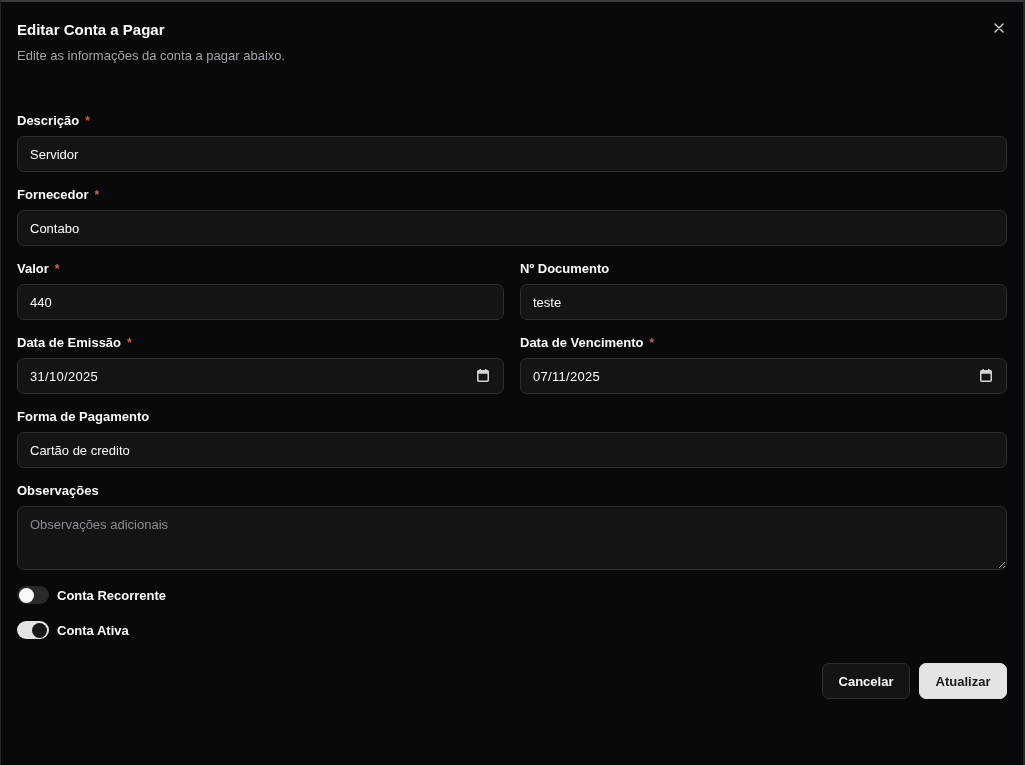 The image size is (1025, 765). Describe the element at coordinates (83, 417) in the screenshot. I see `field-label: Forma de Pagamento` at that location.